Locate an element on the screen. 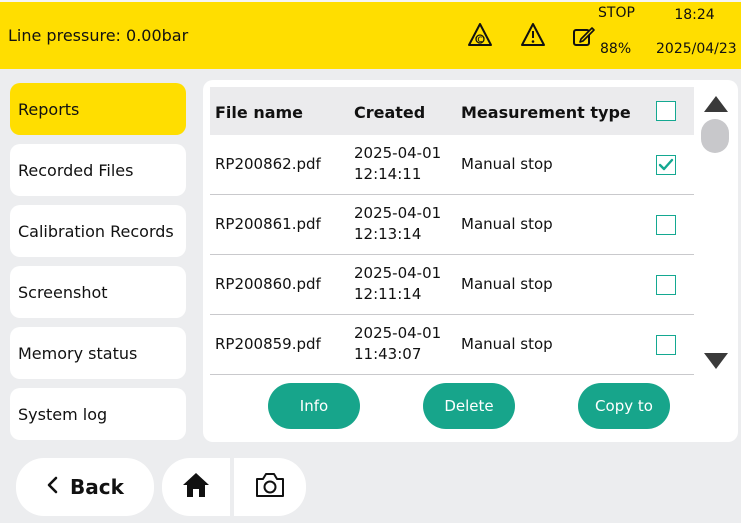 The image size is (741, 523). clock-time: 18:24 is located at coordinates (694, 15).